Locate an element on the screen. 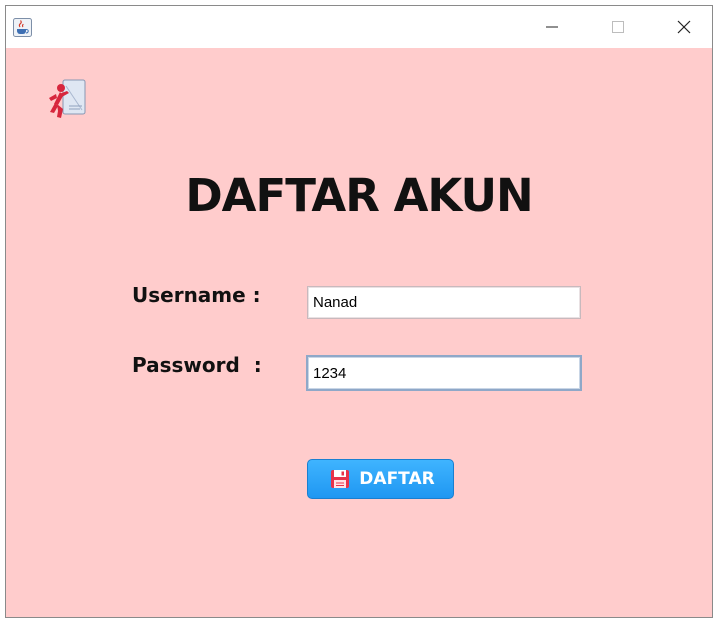 Image resolution: width=714 pixels, height=619 pixels. maximize-button is located at coordinates (618, 27).